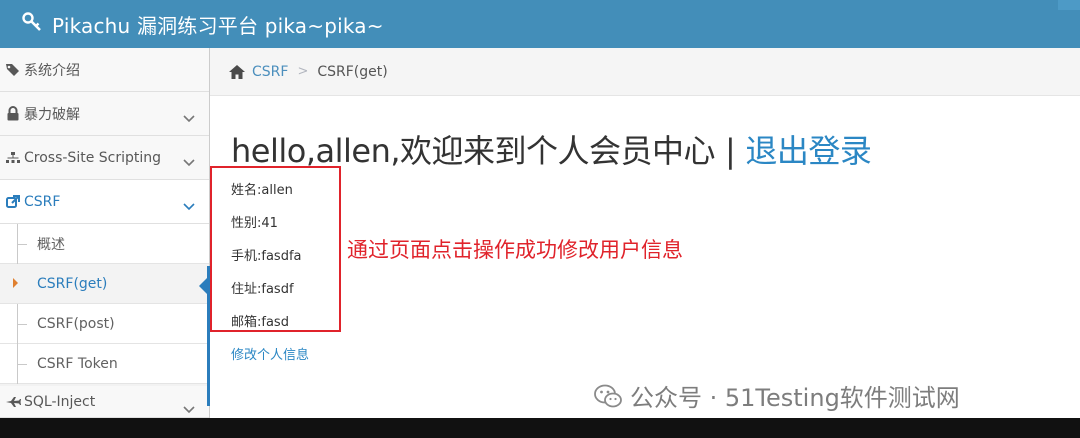 Image resolution: width=1080 pixels, height=438 pixels. I want to click on sidebar-subitem-label: CSRF(post), so click(76, 323).